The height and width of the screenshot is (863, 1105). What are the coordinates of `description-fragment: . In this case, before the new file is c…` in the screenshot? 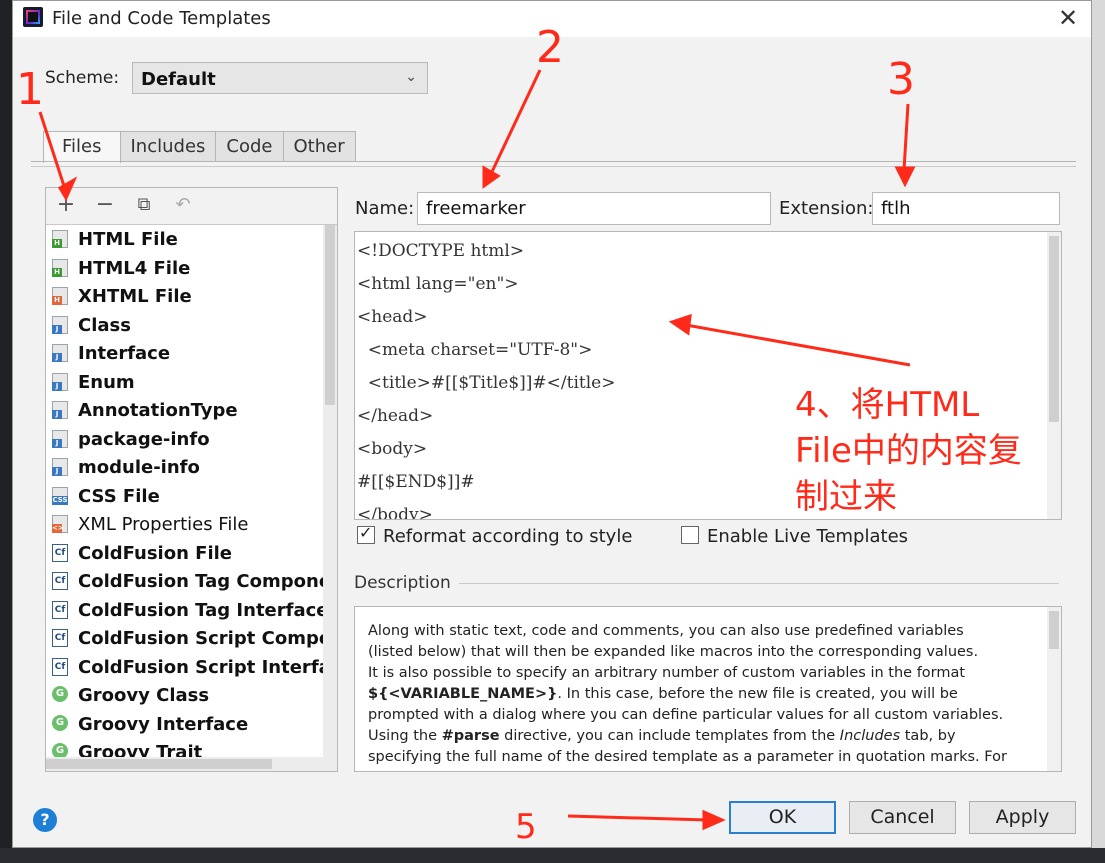 It's located at (757, 694).